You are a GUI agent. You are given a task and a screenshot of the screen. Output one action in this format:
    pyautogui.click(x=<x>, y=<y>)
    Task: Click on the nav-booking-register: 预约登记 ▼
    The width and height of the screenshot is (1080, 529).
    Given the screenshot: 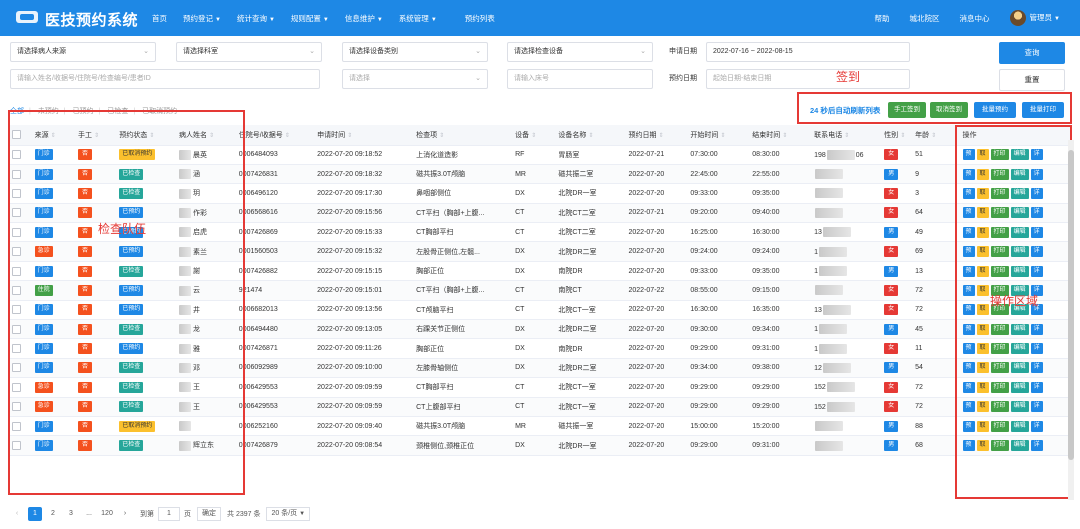 What is the action you would take?
    pyautogui.click(x=202, y=18)
    